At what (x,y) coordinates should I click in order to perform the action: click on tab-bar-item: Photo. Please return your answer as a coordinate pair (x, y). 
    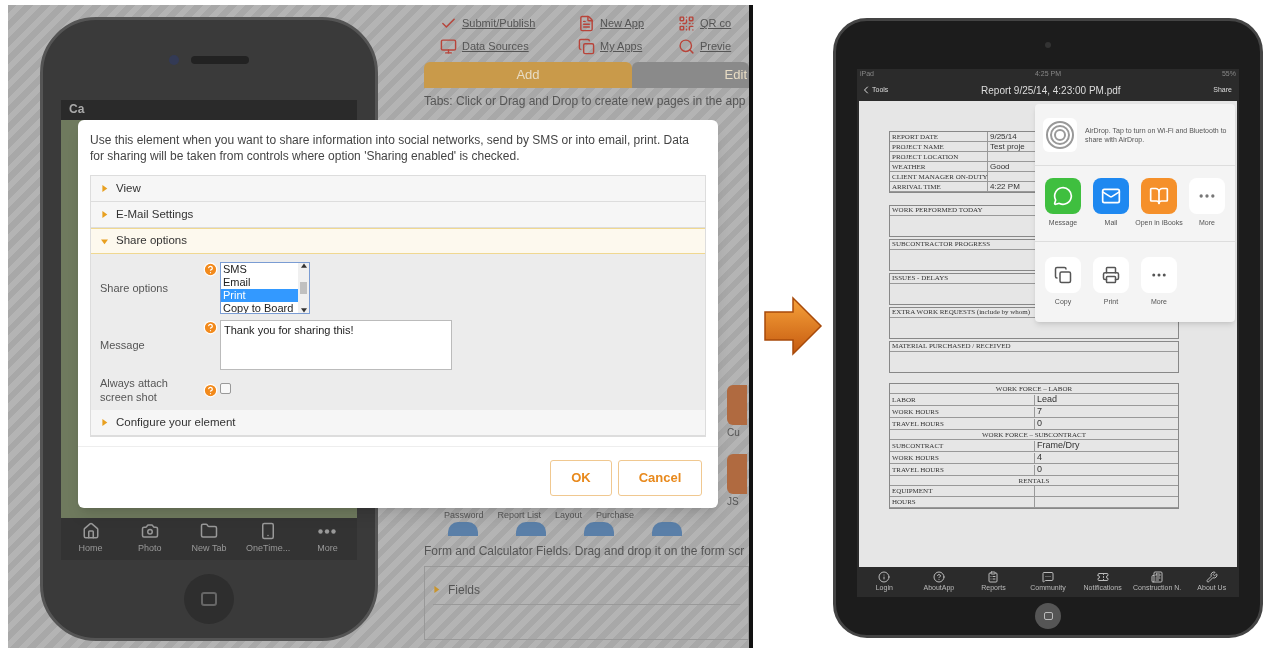
    Looking at the image, I should click on (150, 539).